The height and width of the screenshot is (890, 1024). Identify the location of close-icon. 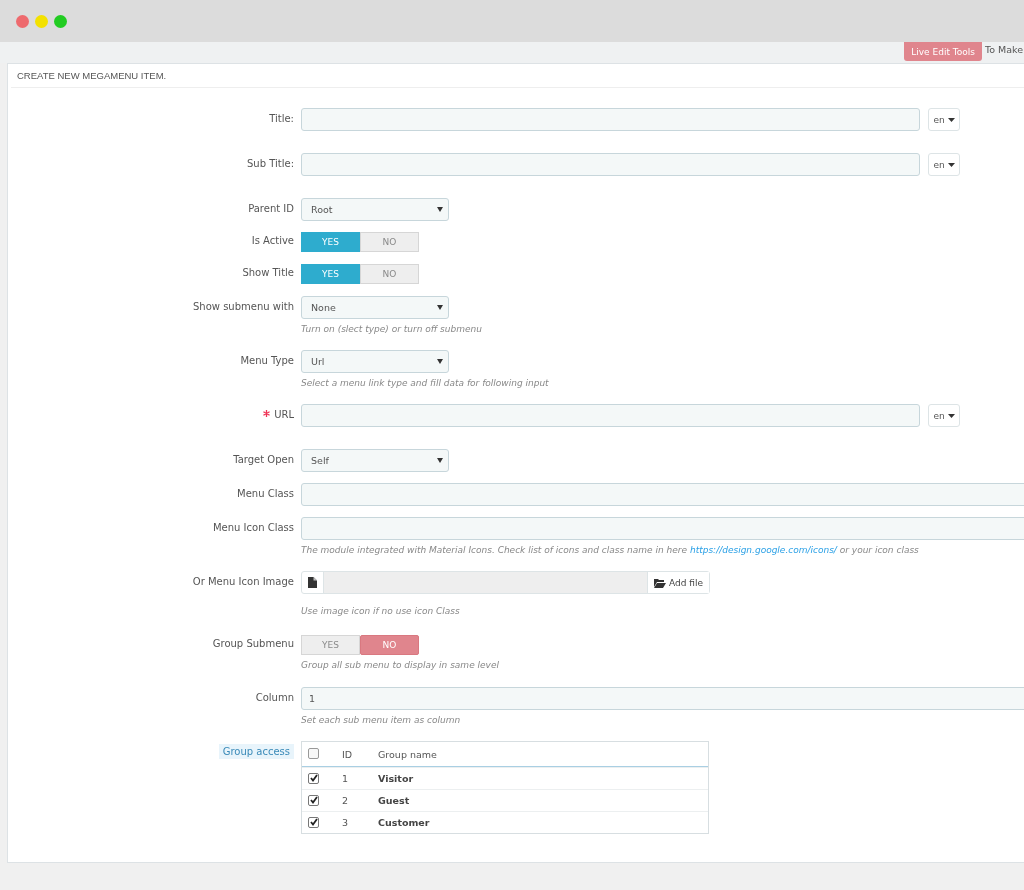
(22, 21).